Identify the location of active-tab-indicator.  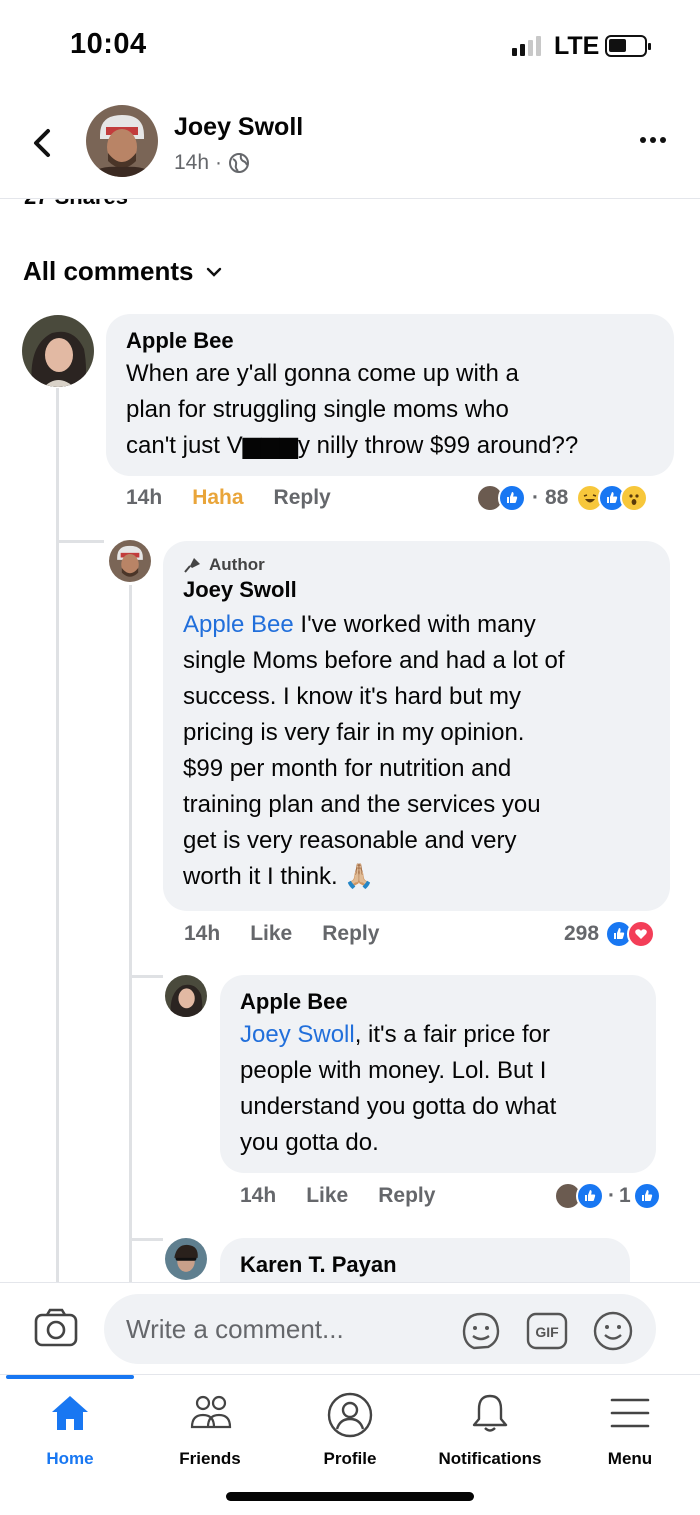
(70, 1377).